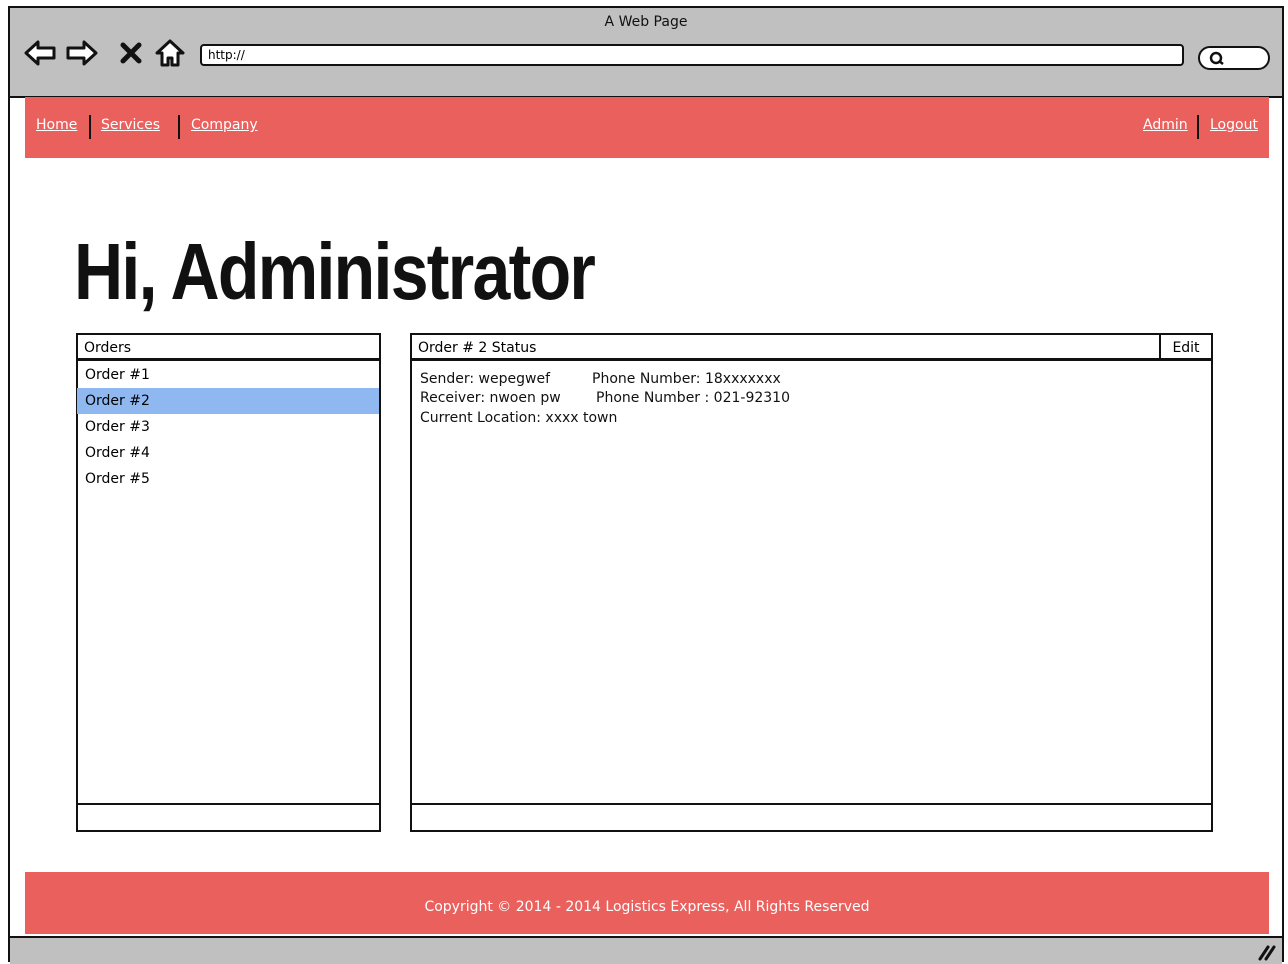 The width and height of the screenshot is (1288, 964). I want to click on nav-company-link: Company, so click(224, 125).